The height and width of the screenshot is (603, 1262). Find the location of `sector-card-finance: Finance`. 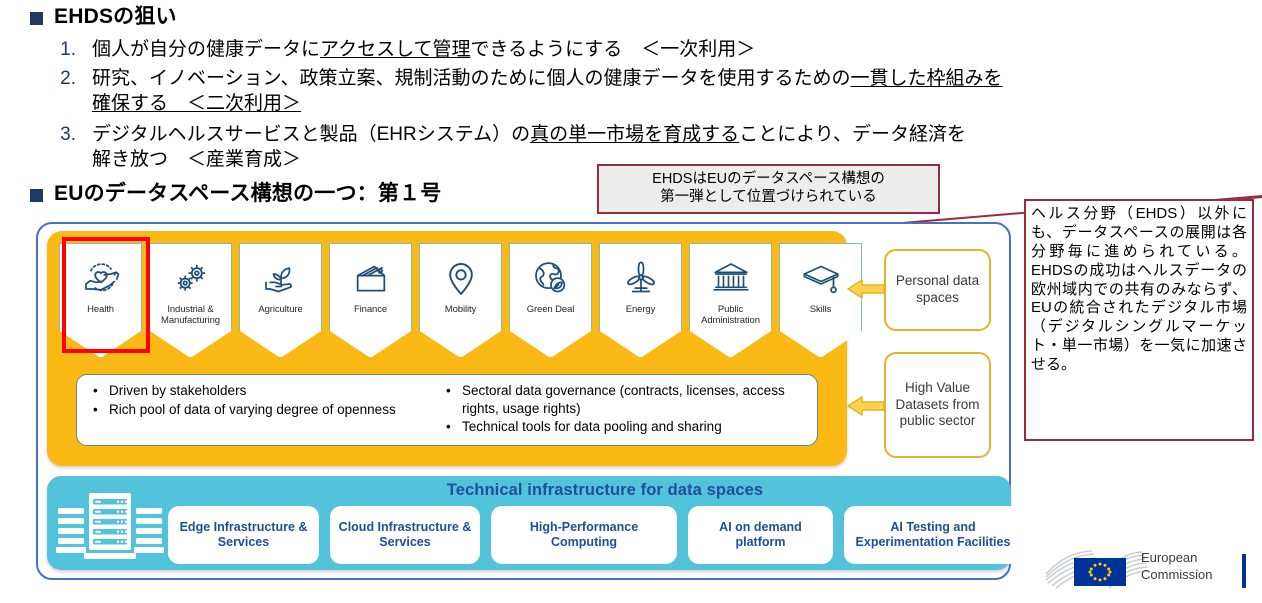

sector-card-finance: Finance is located at coordinates (370, 300).